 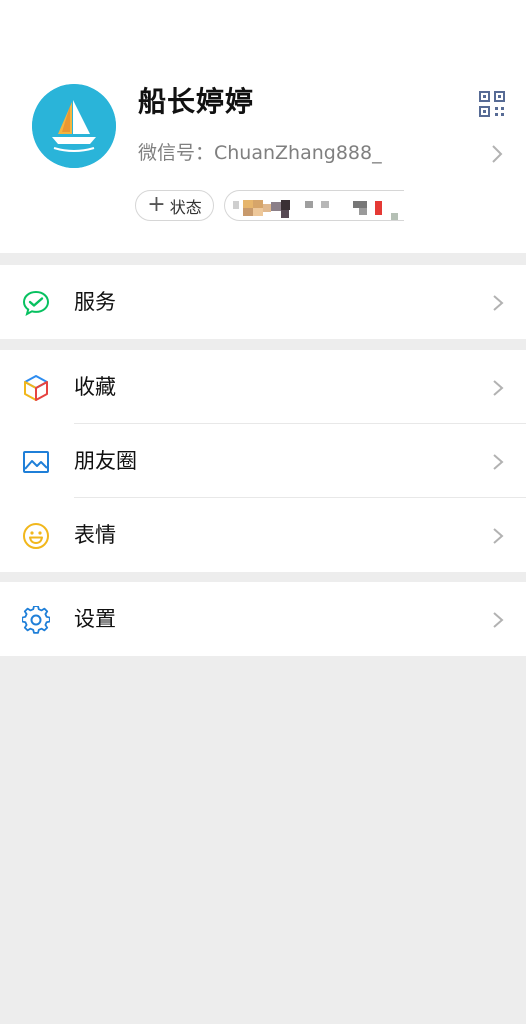 I want to click on plus-icon: +, so click(x=156, y=204).